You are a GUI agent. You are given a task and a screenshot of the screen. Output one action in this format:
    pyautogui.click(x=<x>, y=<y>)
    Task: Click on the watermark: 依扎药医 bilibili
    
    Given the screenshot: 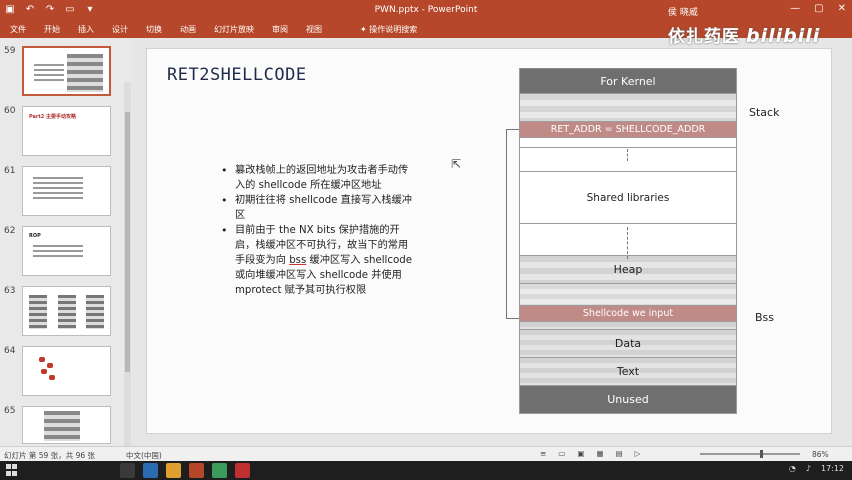 What is the action you would take?
    pyautogui.click(x=744, y=34)
    